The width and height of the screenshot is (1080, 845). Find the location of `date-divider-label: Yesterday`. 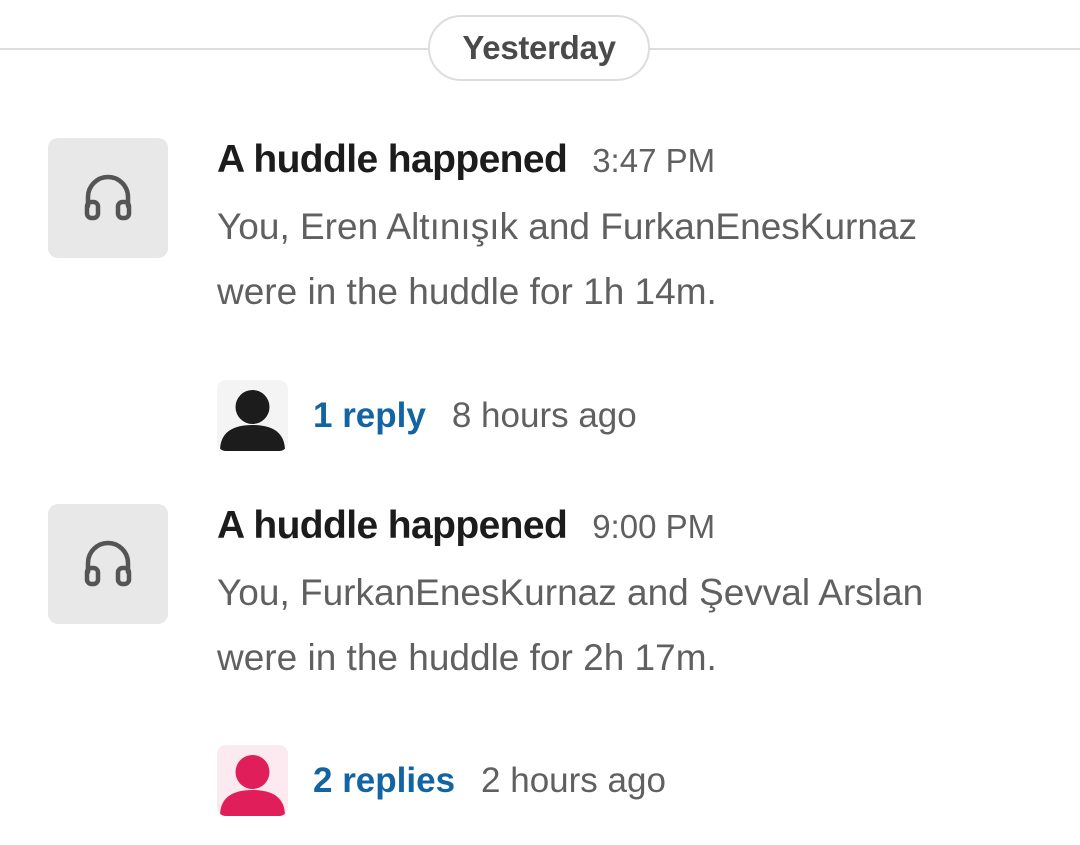

date-divider-label: Yesterday is located at coordinates (539, 47).